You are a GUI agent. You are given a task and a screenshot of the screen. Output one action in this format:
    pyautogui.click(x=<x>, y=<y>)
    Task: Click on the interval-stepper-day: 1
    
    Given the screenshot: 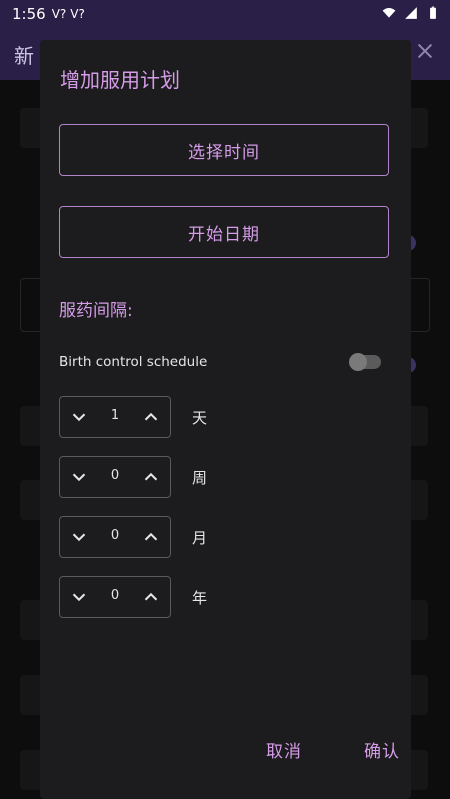 What is the action you would take?
    pyautogui.click(x=115, y=417)
    